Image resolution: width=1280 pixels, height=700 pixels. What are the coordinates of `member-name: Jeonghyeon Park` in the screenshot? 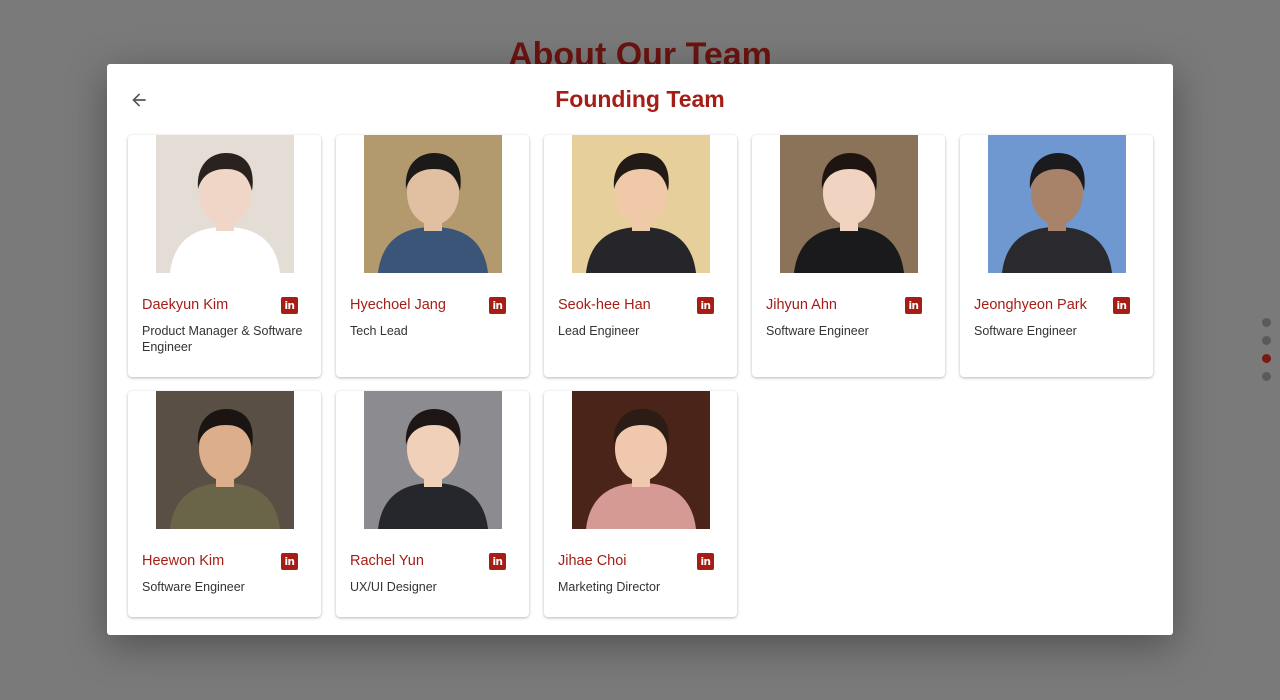 It's located at (1030, 305).